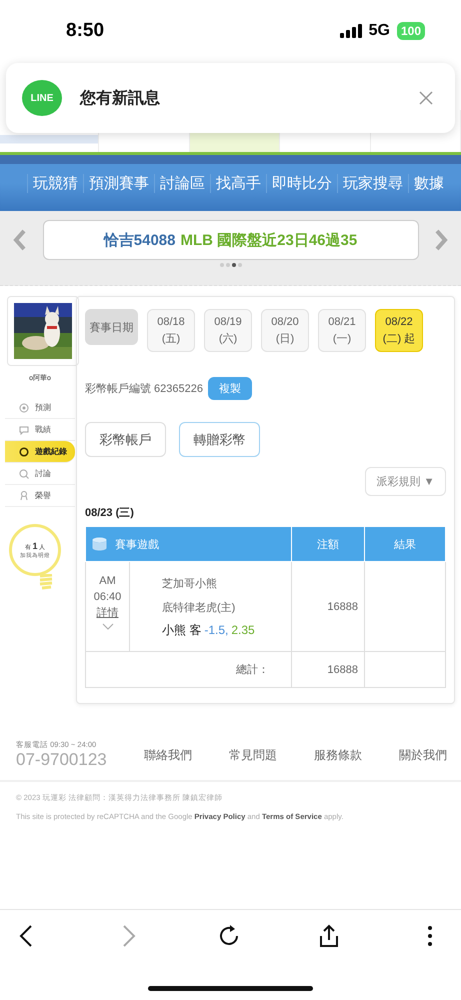 The image size is (461, 1000). What do you see at coordinates (426, 98) in the screenshot?
I see `close-icon` at bounding box center [426, 98].